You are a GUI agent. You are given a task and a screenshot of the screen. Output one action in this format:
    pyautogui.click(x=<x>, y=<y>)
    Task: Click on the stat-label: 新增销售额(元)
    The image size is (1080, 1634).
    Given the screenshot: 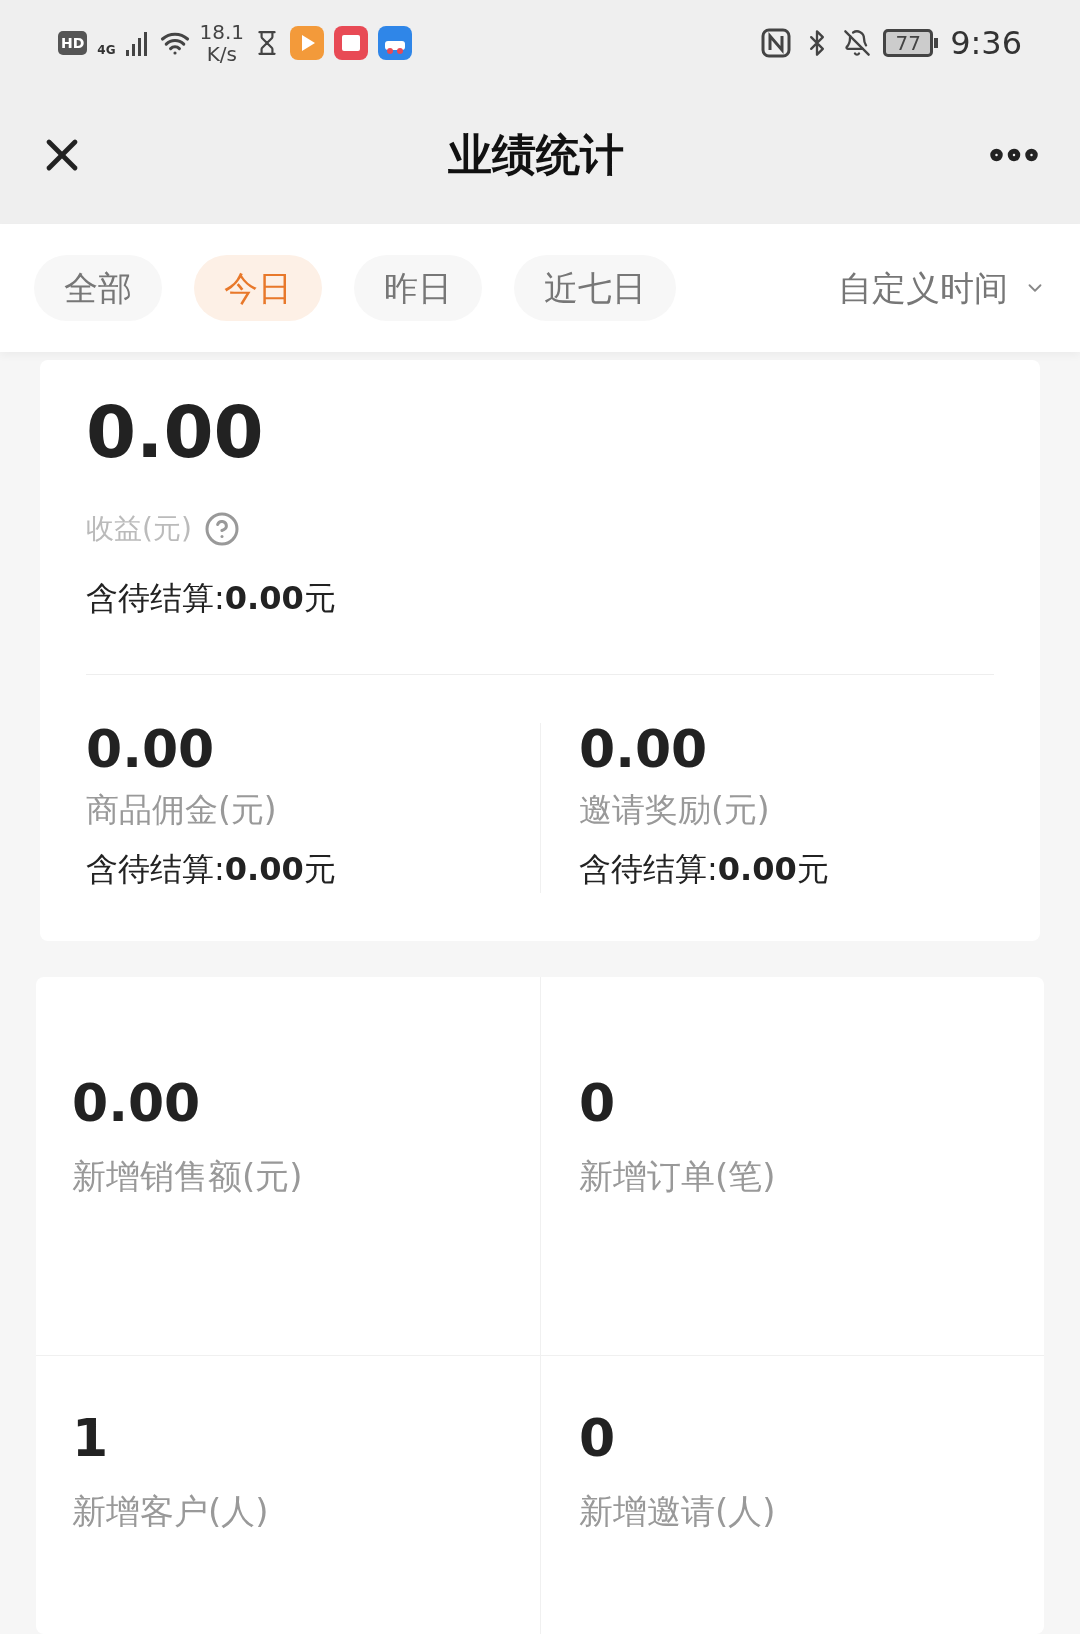 What is the action you would take?
    pyautogui.click(x=188, y=1176)
    